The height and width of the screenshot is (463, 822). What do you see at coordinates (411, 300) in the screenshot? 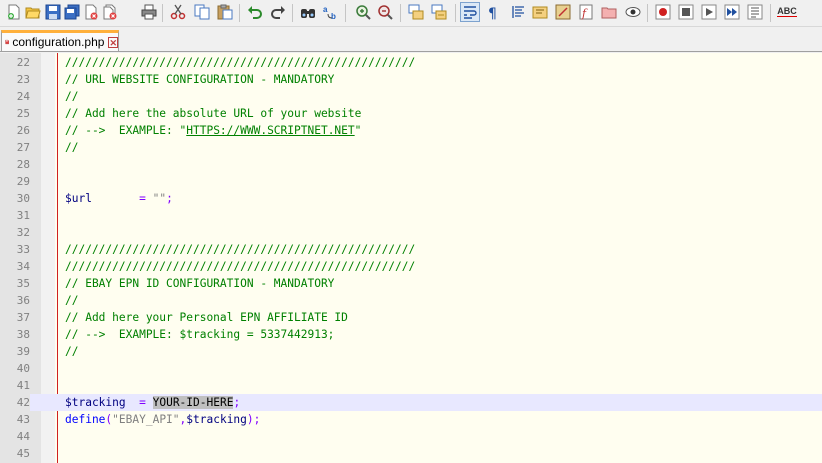
I see `code-line: 36 //` at bounding box center [411, 300].